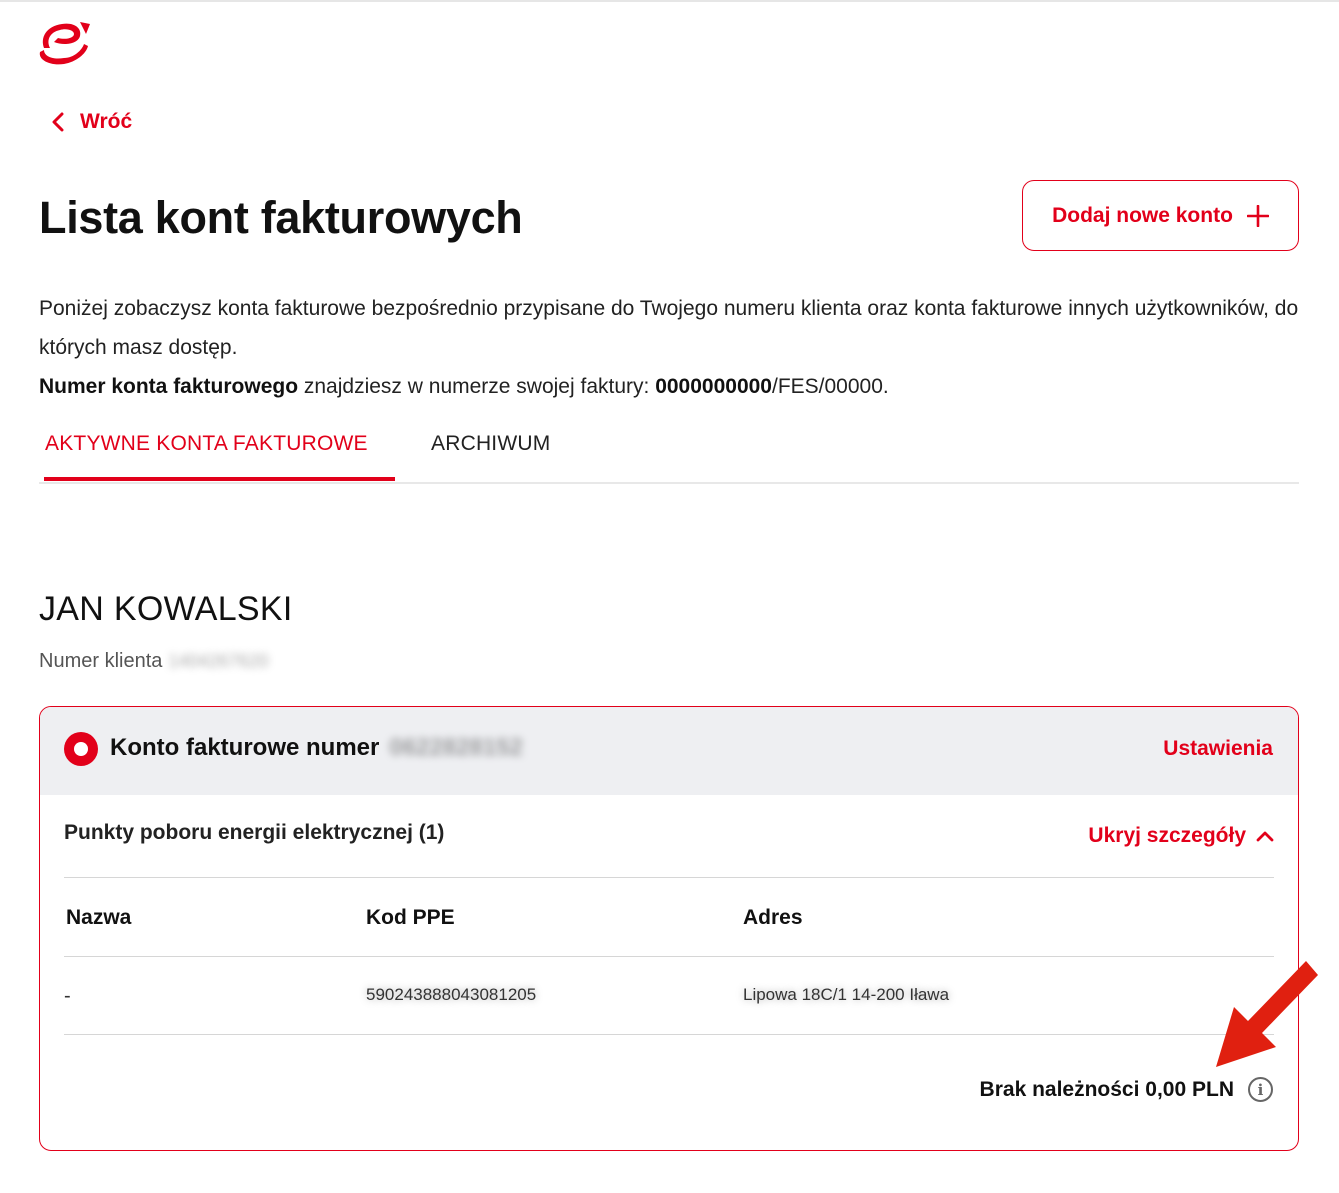 This screenshot has height=1193, width=1339. I want to click on description-suffix: /FES/00000., so click(830, 386).